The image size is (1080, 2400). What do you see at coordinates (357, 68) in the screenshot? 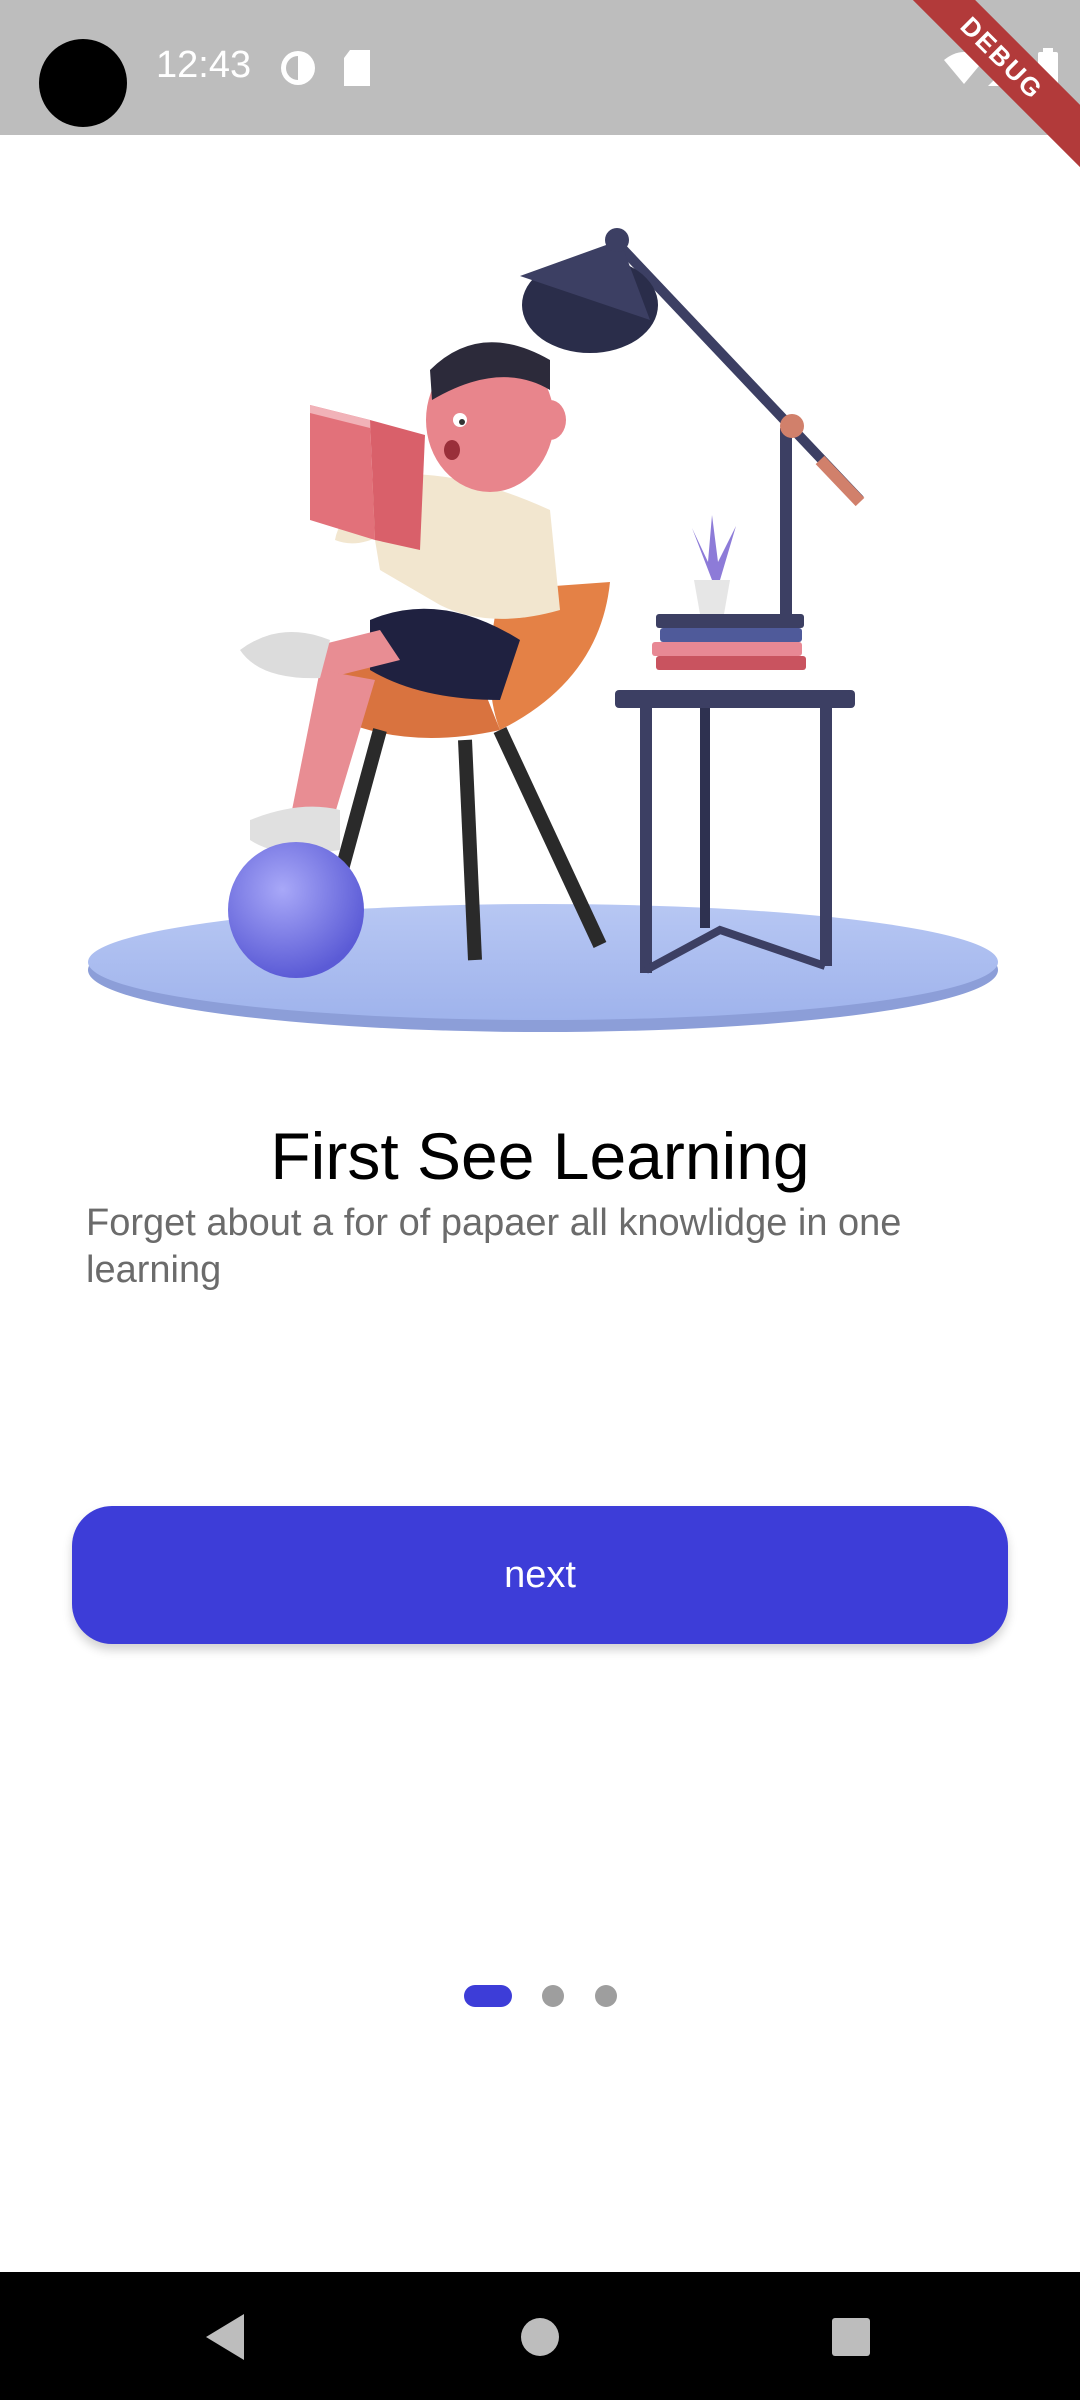
I see `sd-card-icon` at bounding box center [357, 68].